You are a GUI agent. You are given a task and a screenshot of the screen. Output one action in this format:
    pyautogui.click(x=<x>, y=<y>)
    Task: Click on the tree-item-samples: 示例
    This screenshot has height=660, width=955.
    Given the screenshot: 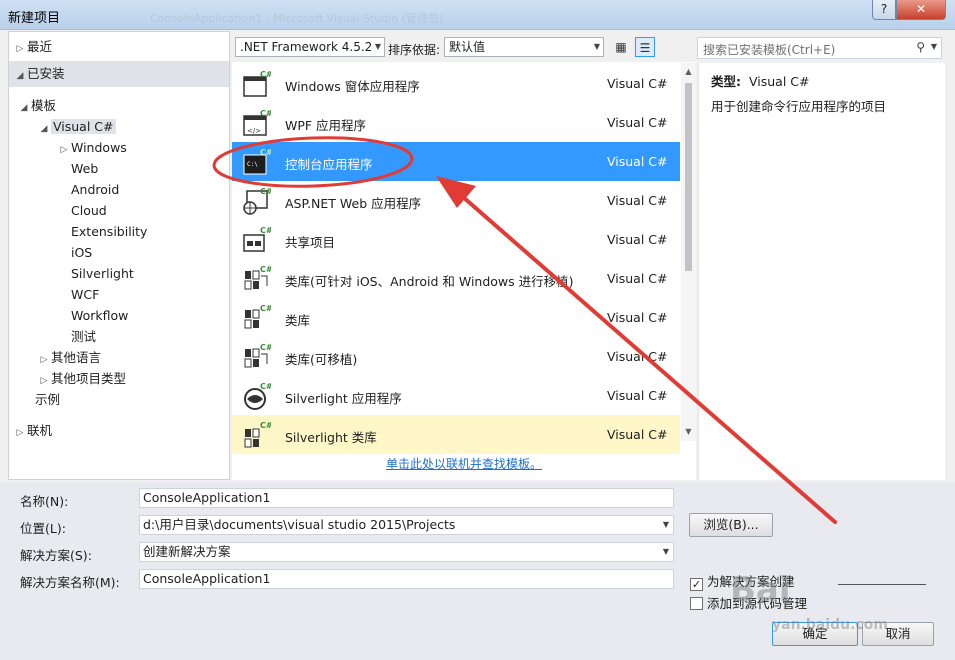 What is the action you would take?
    pyautogui.click(x=47, y=400)
    